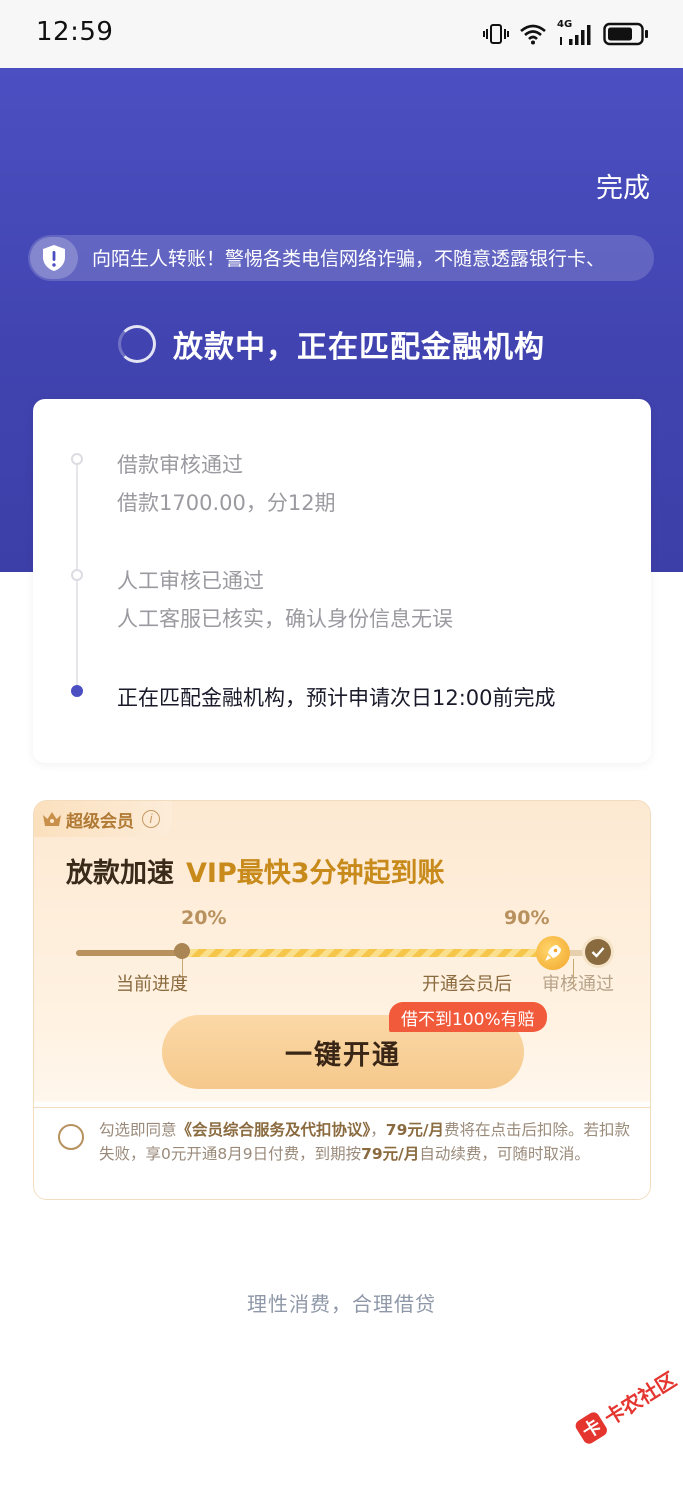 This screenshot has width=683, height=1500. I want to click on rocket-icon, so click(553, 953).